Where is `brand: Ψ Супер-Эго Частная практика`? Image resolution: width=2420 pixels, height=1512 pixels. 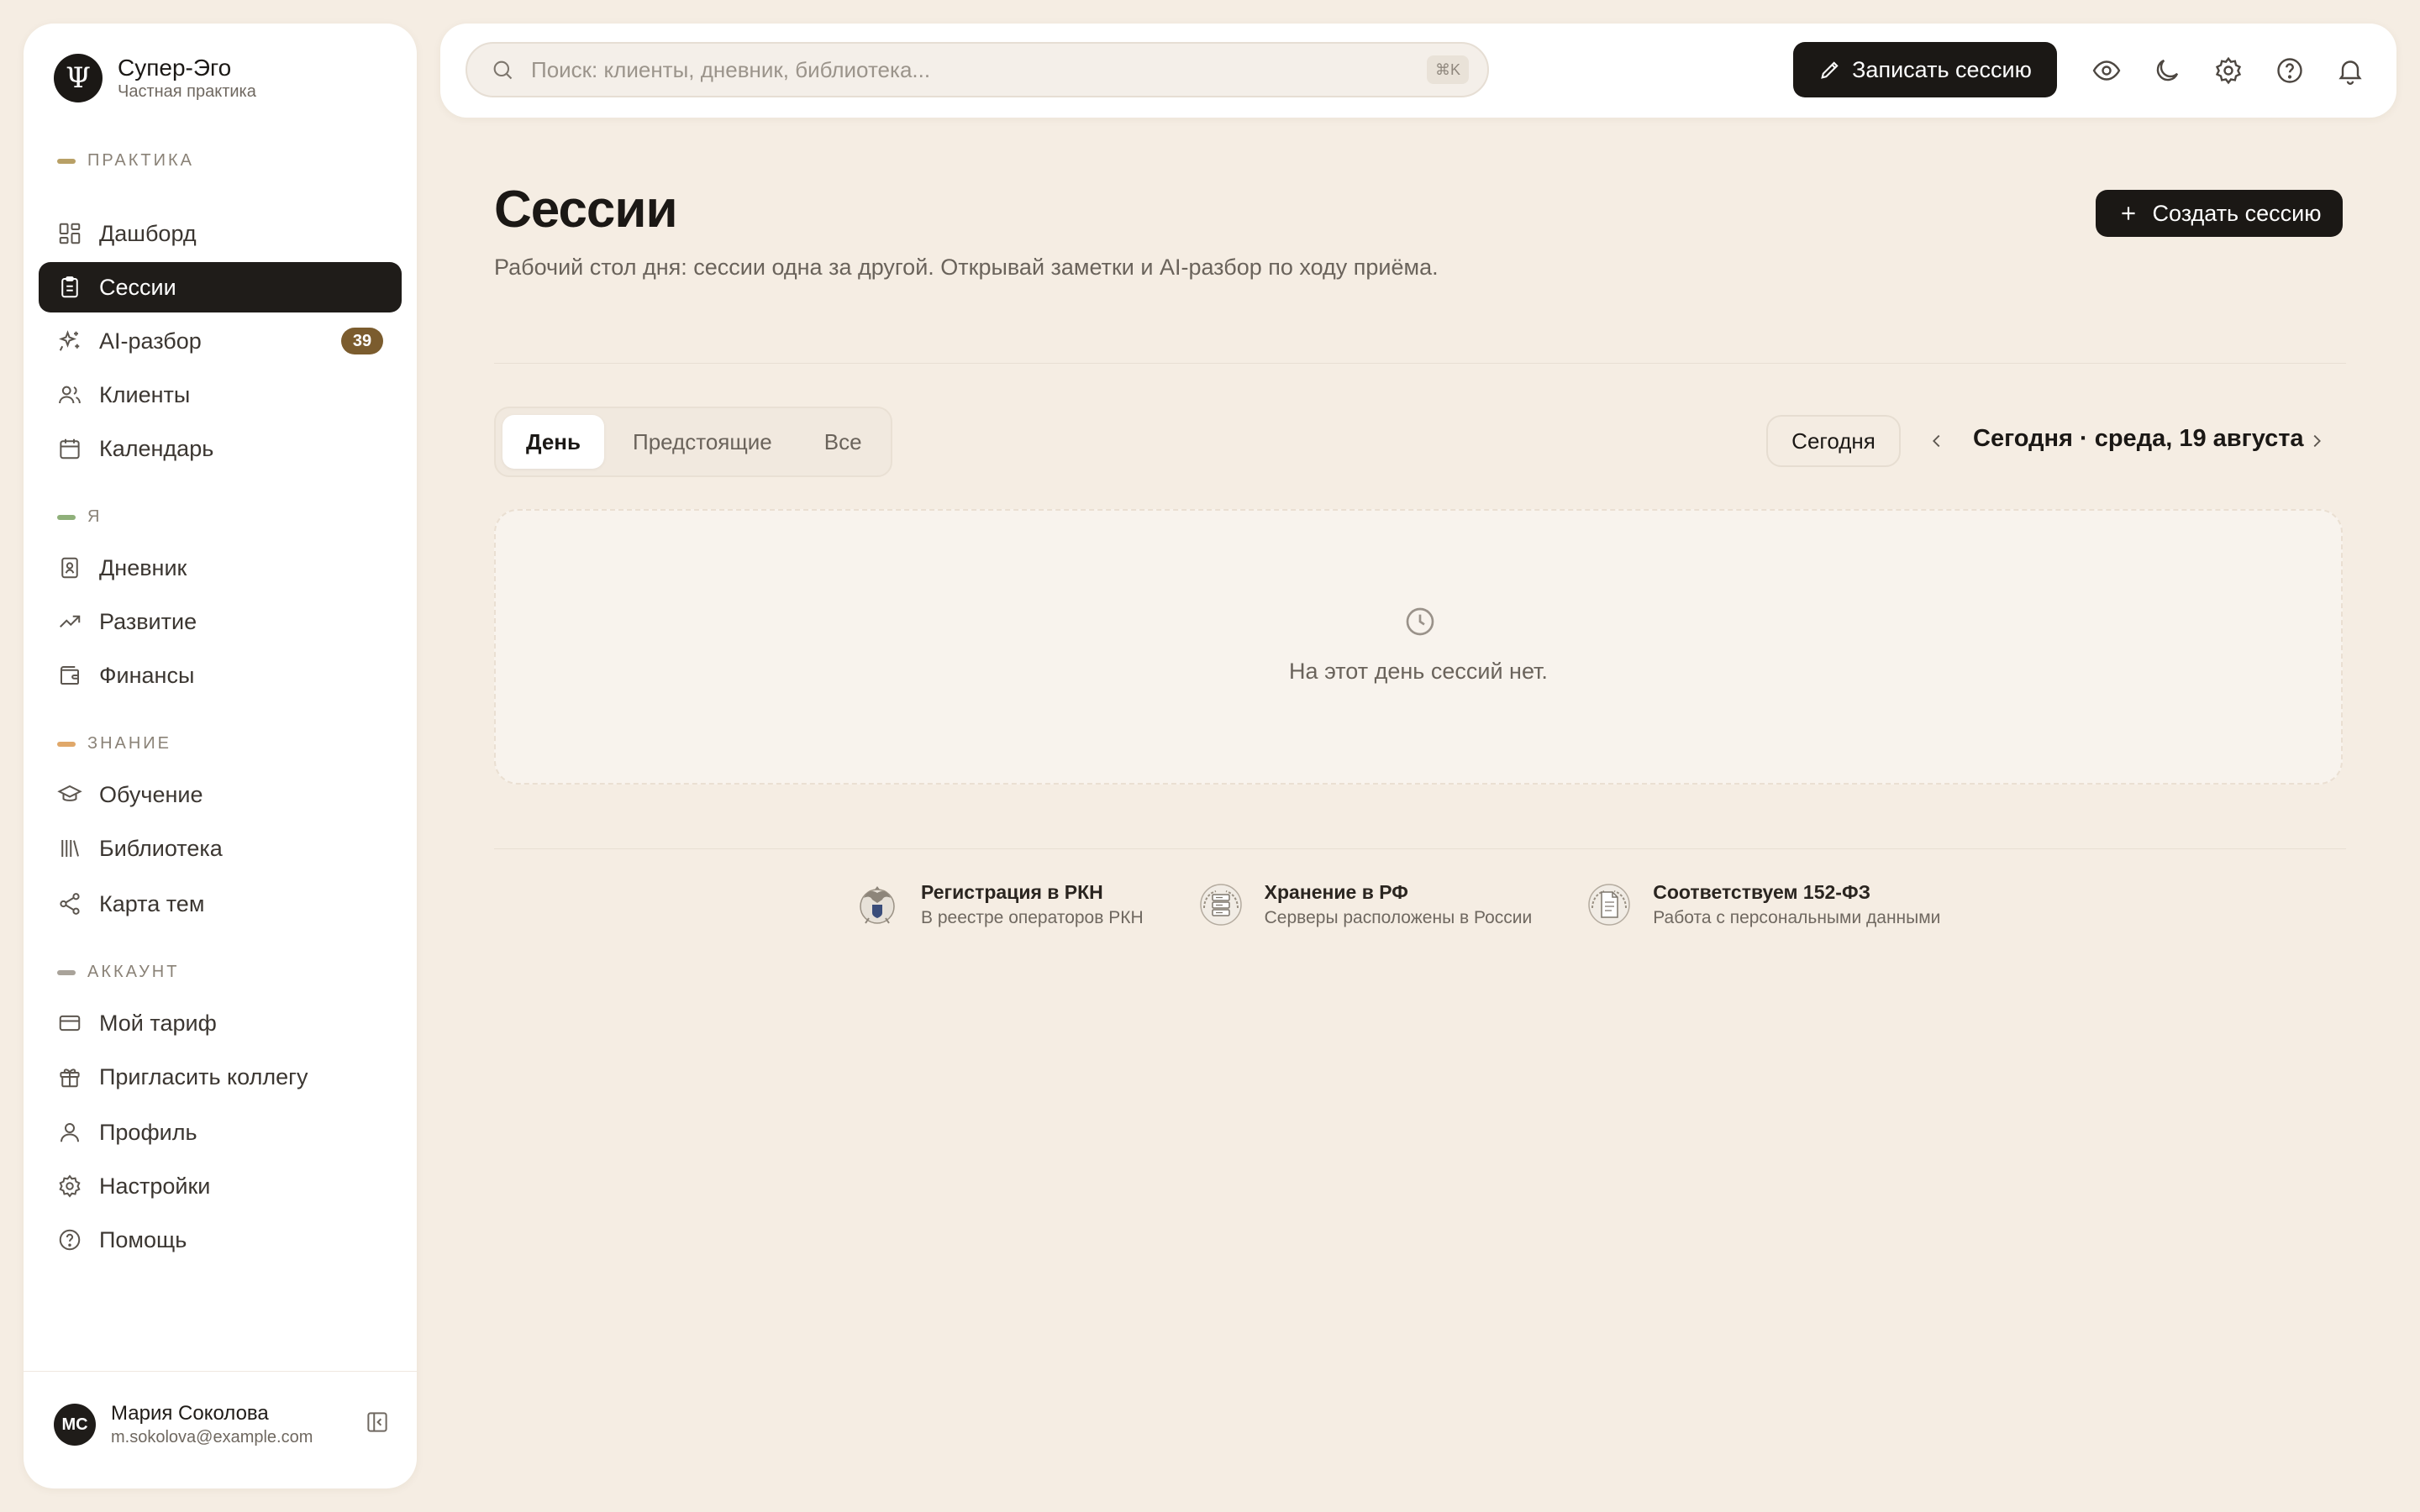
brand: Ψ Супер-Эго Частная практика is located at coordinates (155, 78).